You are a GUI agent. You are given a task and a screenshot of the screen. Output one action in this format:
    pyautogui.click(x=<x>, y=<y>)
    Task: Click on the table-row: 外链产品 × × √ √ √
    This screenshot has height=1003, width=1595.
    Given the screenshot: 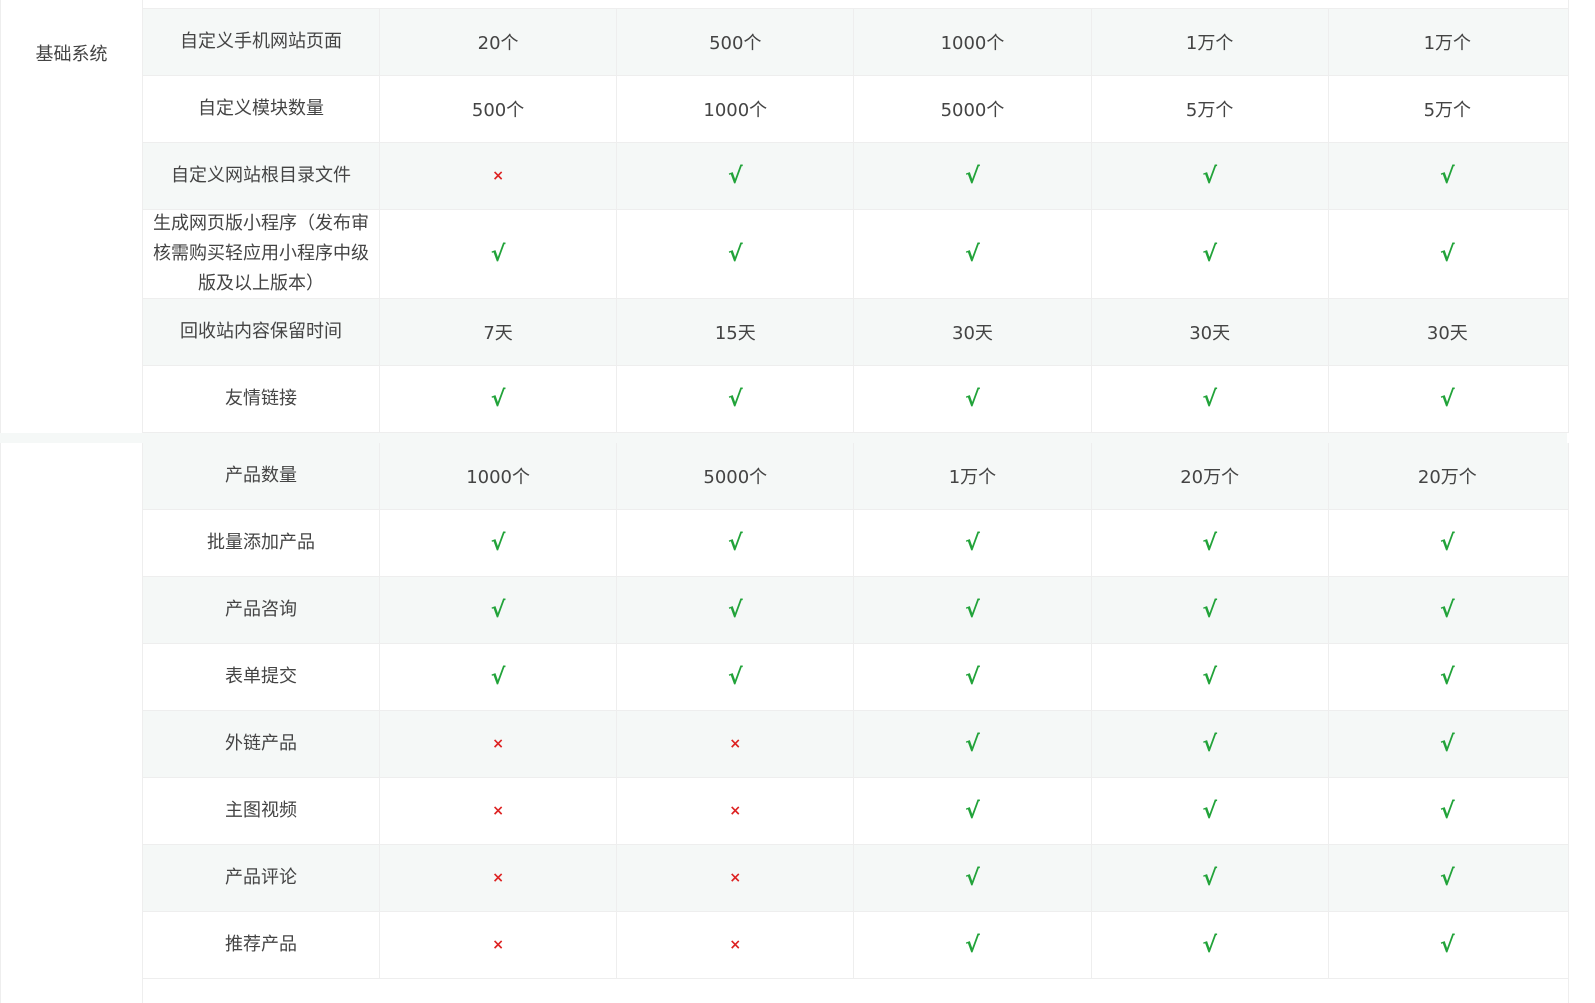 What is the action you would take?
    pyautogui.click(x=855, y=744)
    